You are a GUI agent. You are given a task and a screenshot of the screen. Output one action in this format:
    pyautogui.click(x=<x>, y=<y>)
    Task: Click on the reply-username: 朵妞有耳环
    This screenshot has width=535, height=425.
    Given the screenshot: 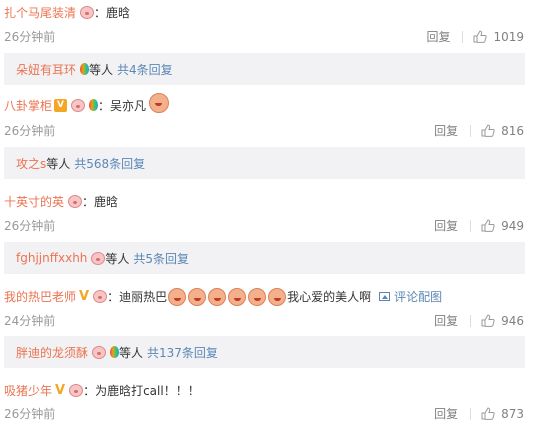 What is the action you would take?
    pyautogui.click(x=46, y=69)
    